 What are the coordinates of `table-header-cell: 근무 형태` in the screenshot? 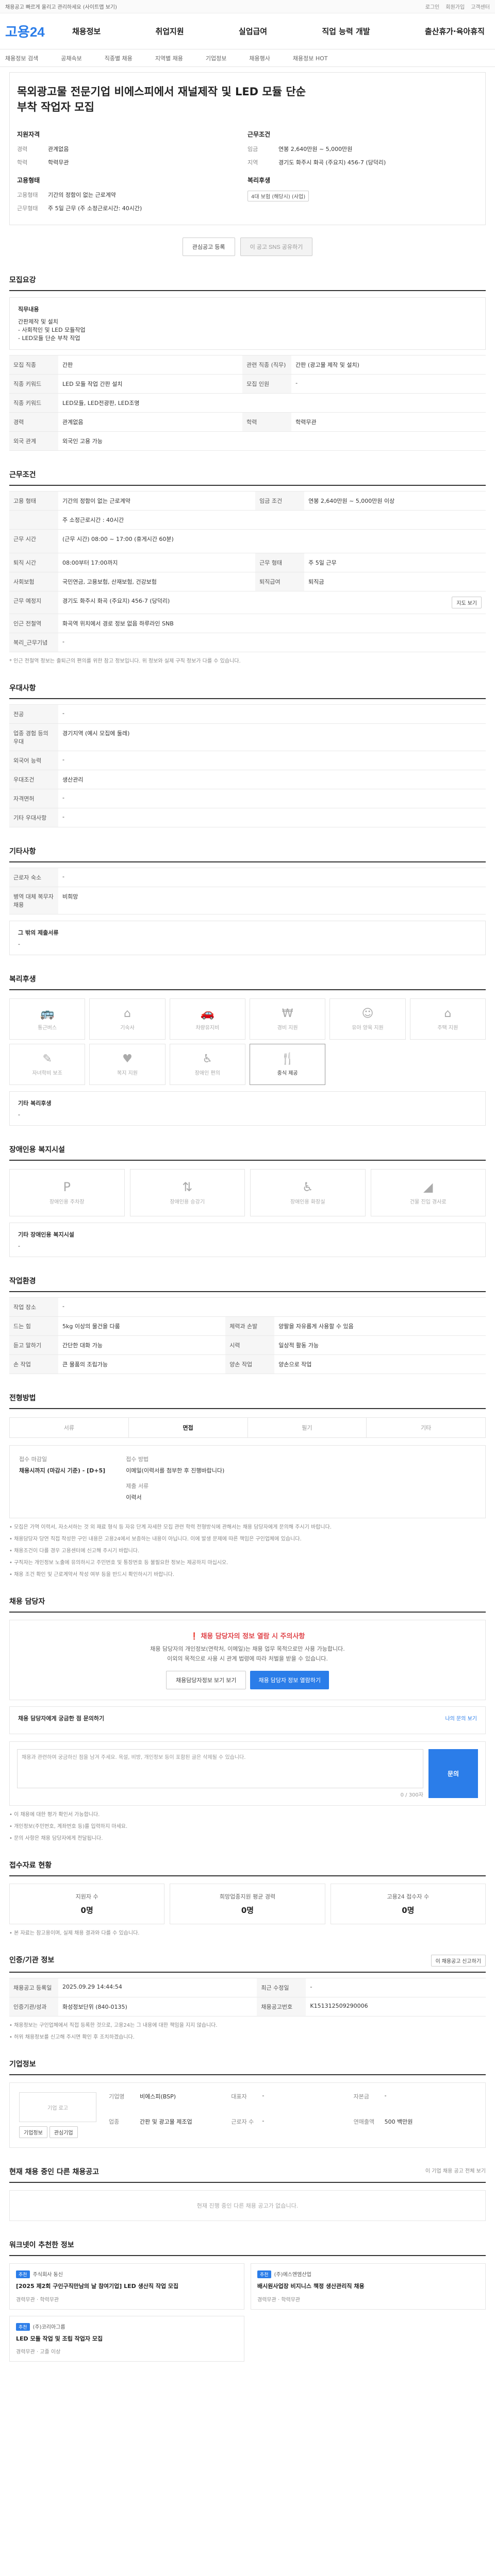 It's located at (280, 562).